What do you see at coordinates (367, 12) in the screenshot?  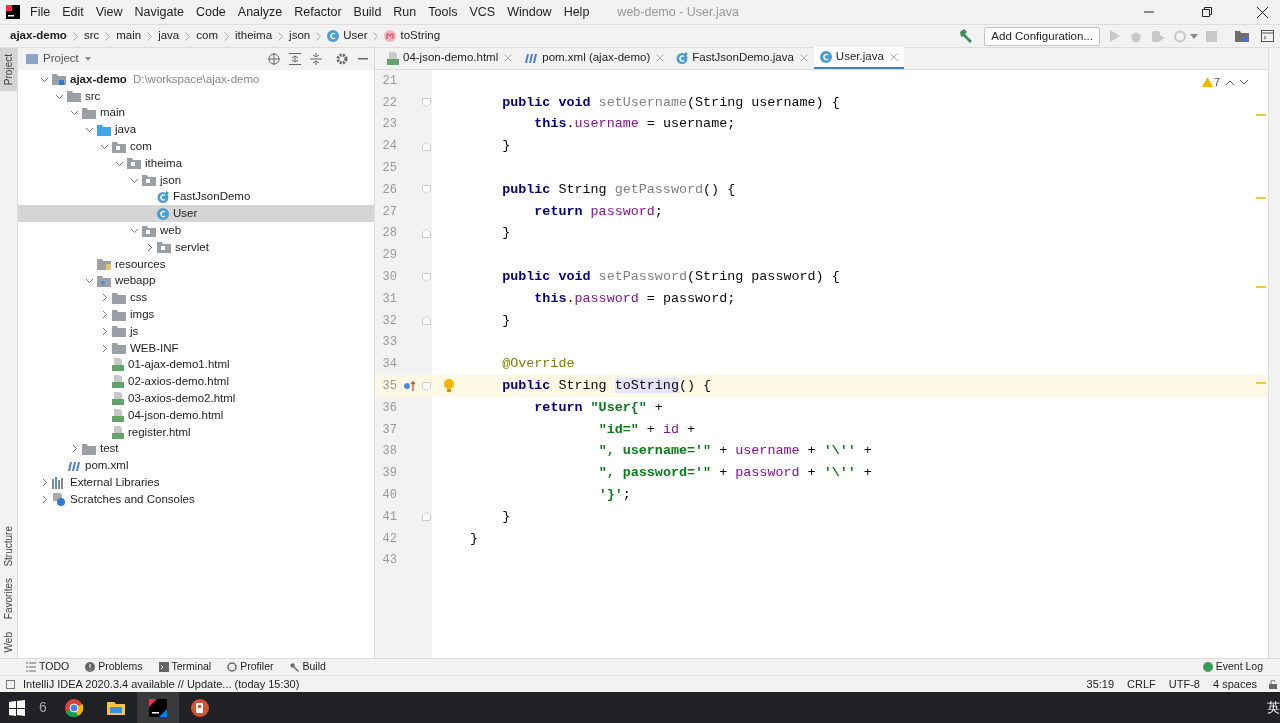 I see `menu-item: Build` at bounding box center [367, 12].